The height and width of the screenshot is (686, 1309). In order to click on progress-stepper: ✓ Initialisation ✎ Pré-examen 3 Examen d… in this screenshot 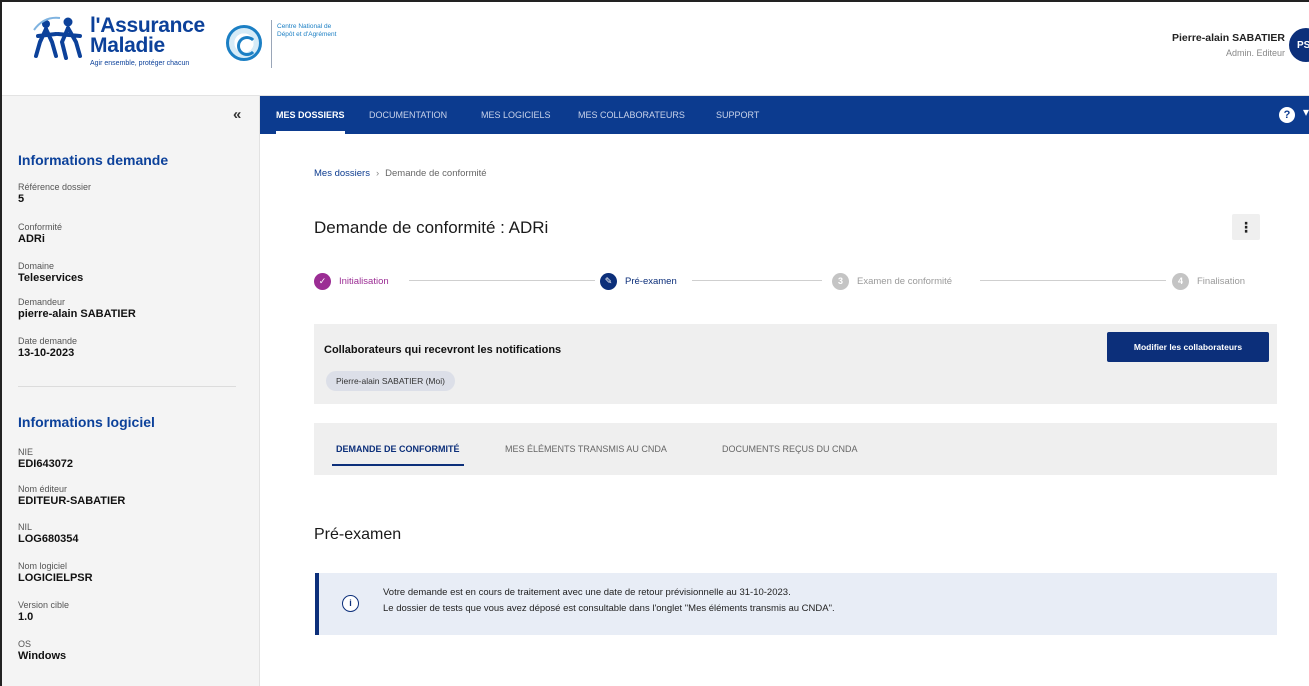, I will do `click(787, 281)`.